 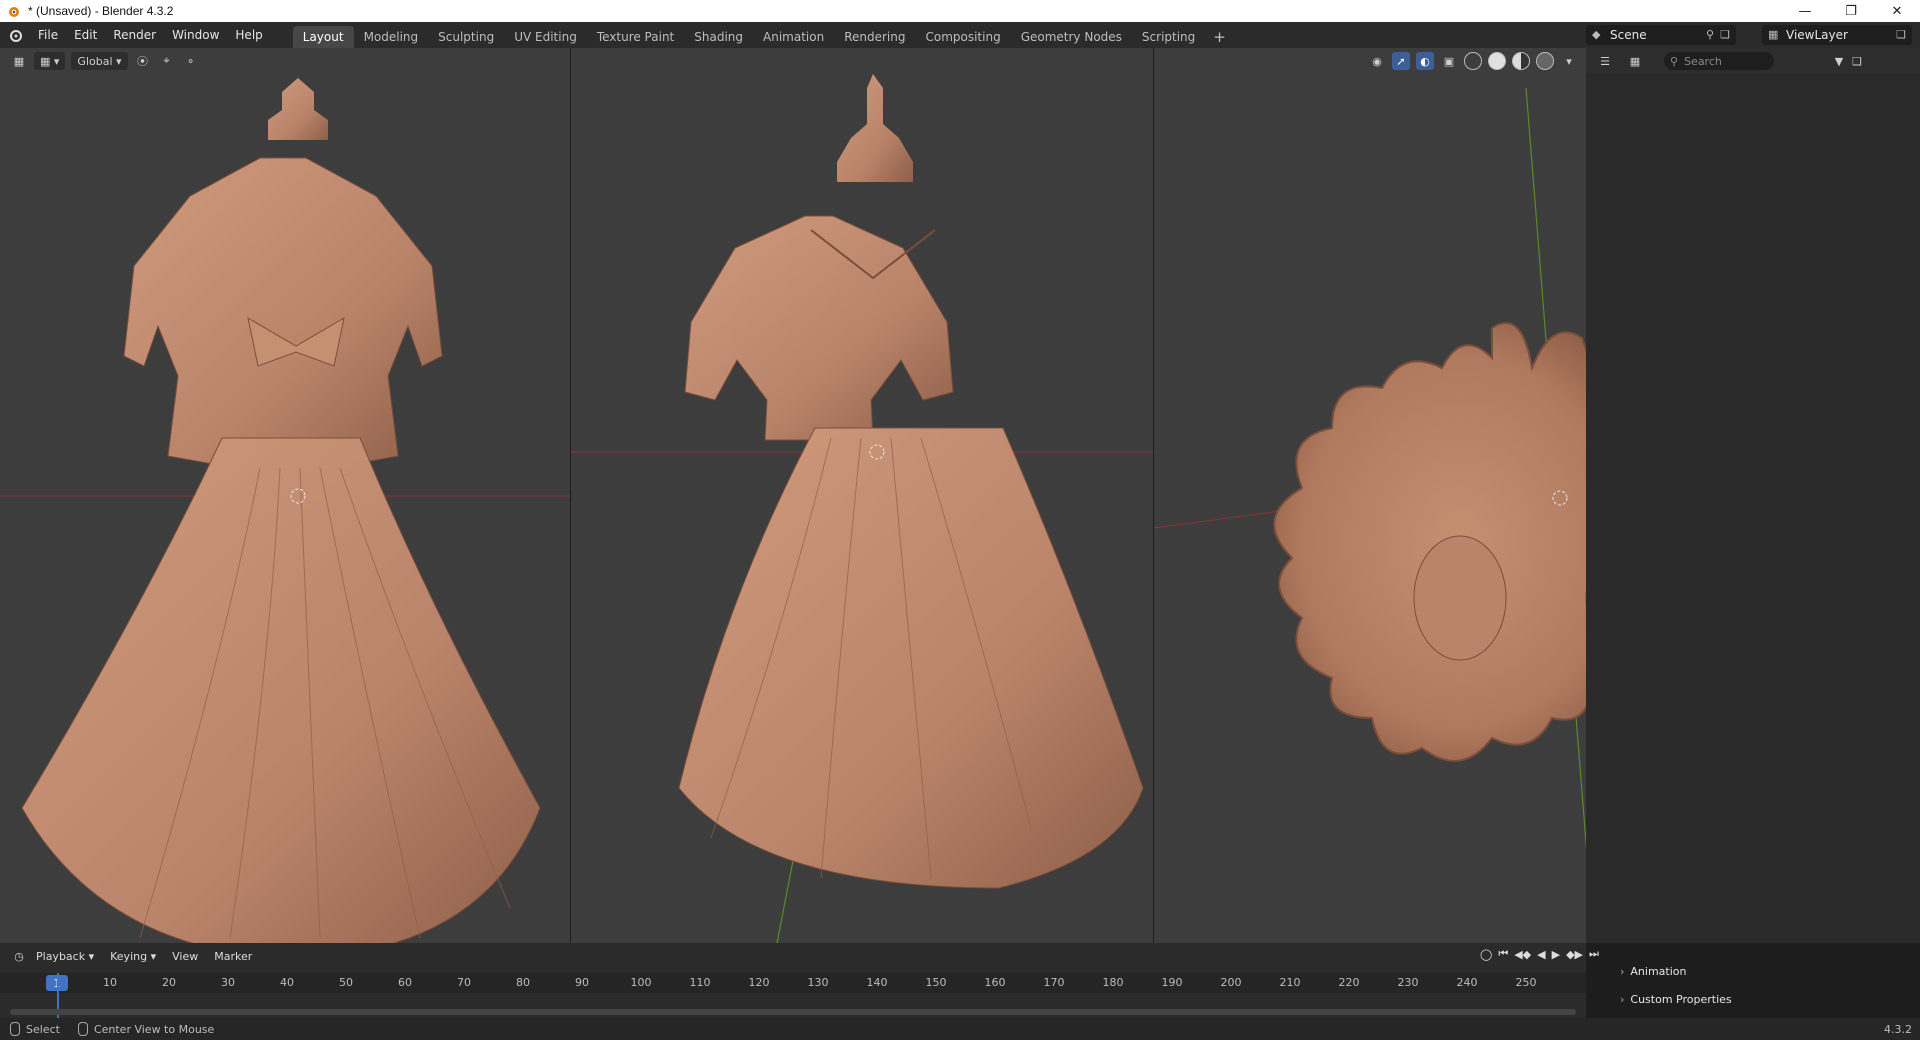 What do you see at coordinates (1635, 61) in the screenshot?
I see `display-mode-icon: ▦` at bounding box center [1635, 61].